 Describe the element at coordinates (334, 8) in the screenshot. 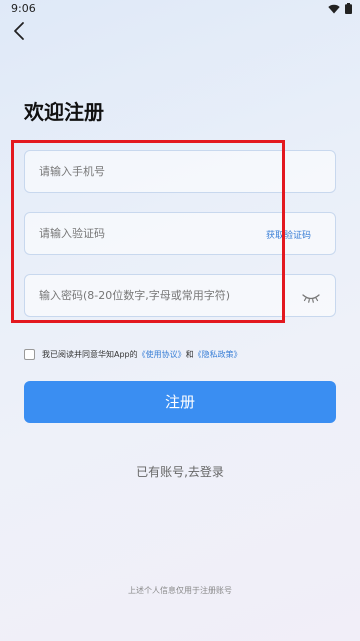

I see `wifi-icon` at that location.